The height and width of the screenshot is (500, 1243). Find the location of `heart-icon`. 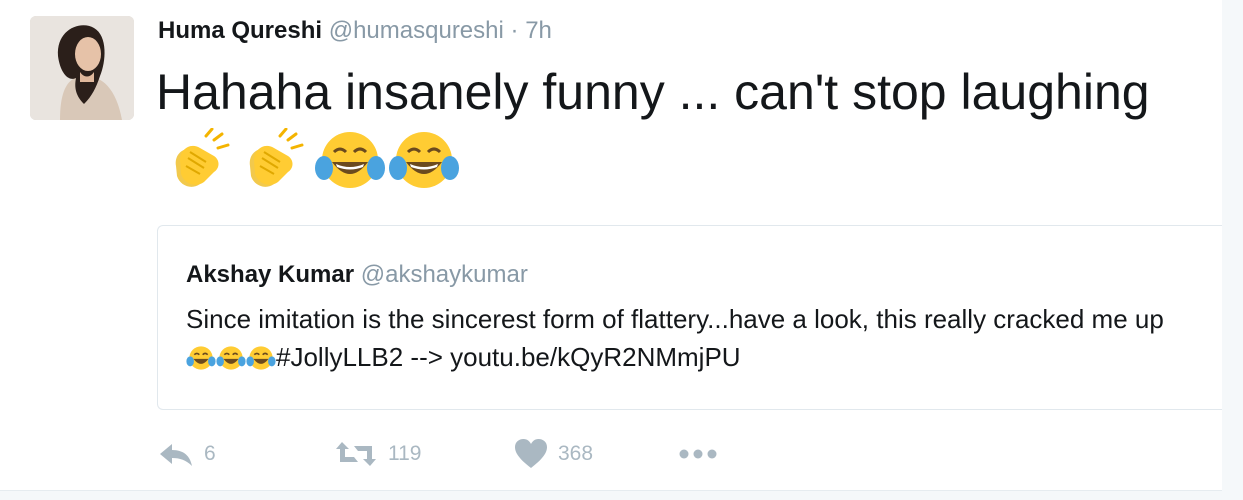

heart-icon is located at coordinates (531, 454).